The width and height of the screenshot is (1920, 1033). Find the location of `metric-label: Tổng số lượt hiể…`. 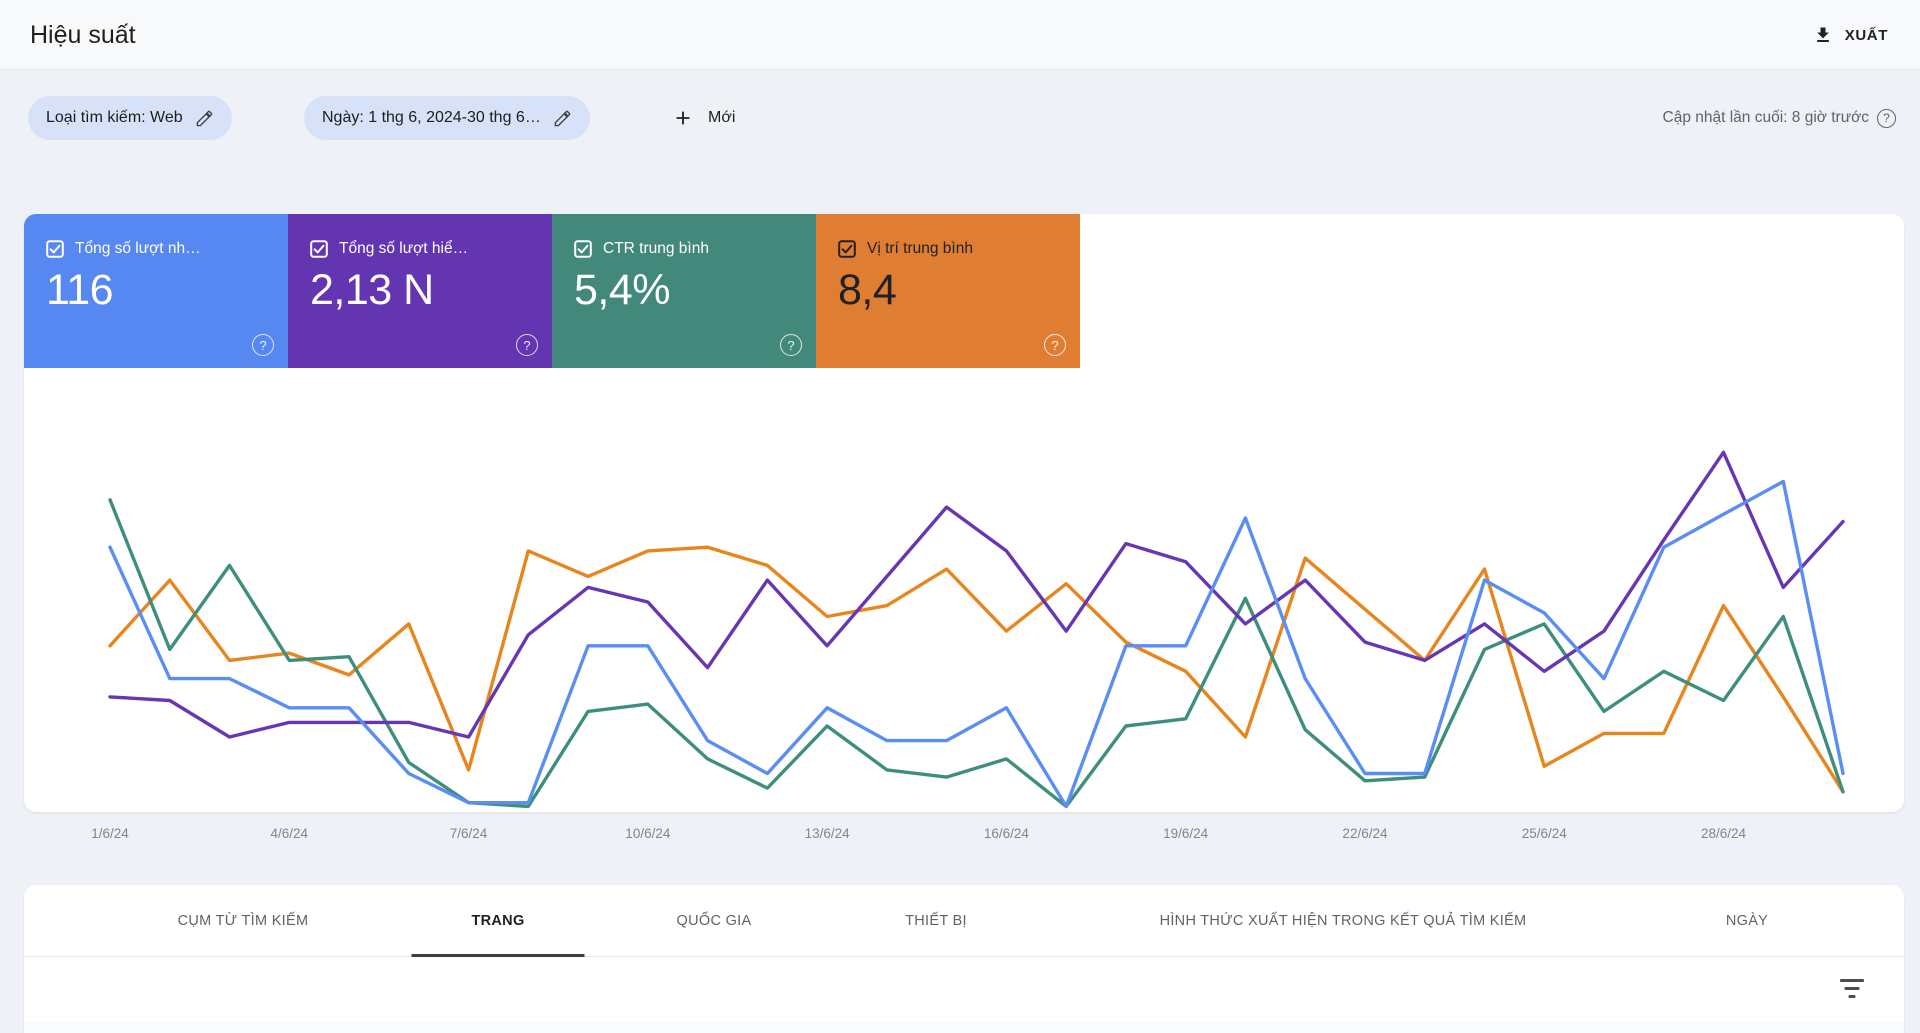

metric-label: Tổng số lượt hiể… is located at coordinates (404, 248).